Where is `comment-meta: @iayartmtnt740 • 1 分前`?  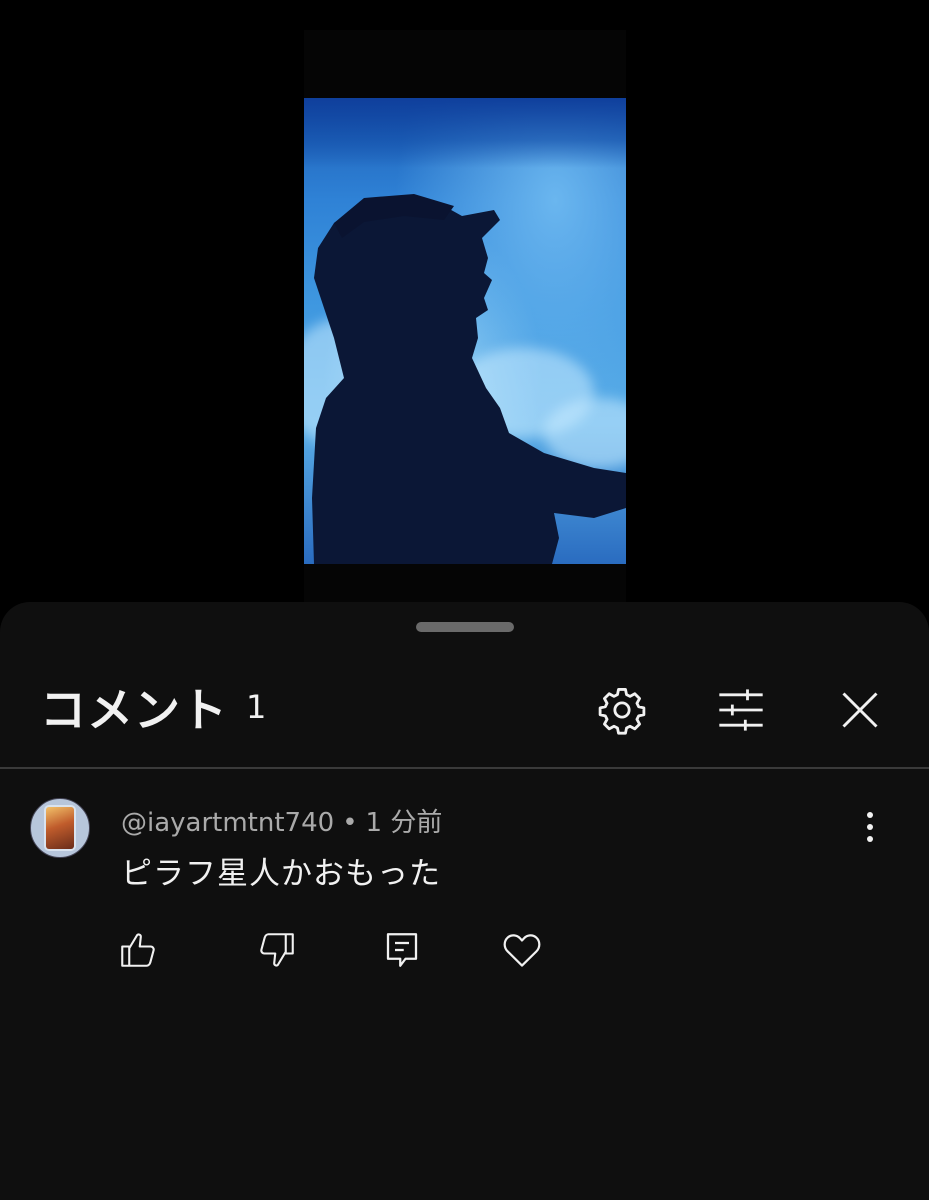
comment-meta: @iayartmtnt740 • 1 分前 is located at coordinates (281, 820).